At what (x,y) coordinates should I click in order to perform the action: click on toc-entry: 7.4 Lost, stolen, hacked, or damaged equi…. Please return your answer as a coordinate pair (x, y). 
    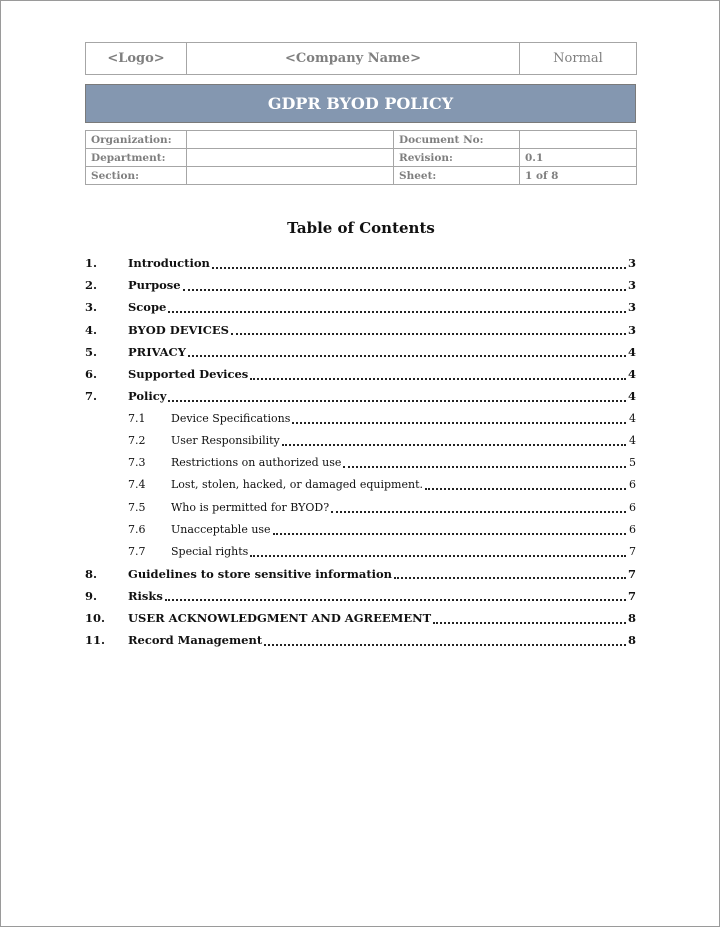
    Looking at the image, I should click on (360, 485).